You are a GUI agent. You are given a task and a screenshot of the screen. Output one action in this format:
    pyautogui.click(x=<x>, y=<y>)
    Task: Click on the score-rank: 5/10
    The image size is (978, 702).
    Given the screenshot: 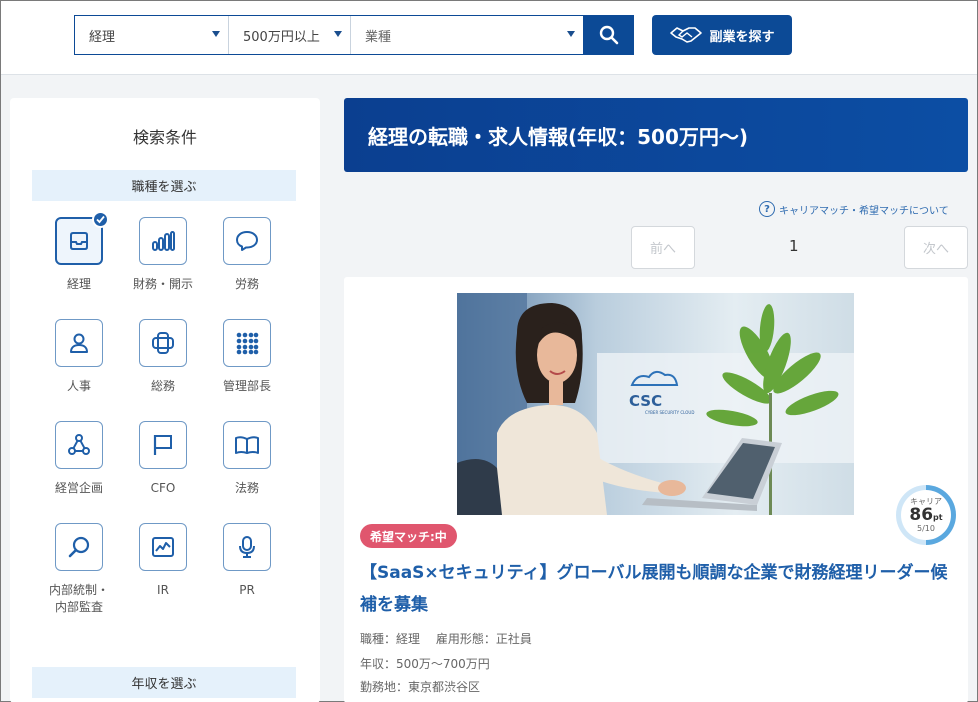 What is the action you would take?
    pyautogui.click(x=926, y=528)
    